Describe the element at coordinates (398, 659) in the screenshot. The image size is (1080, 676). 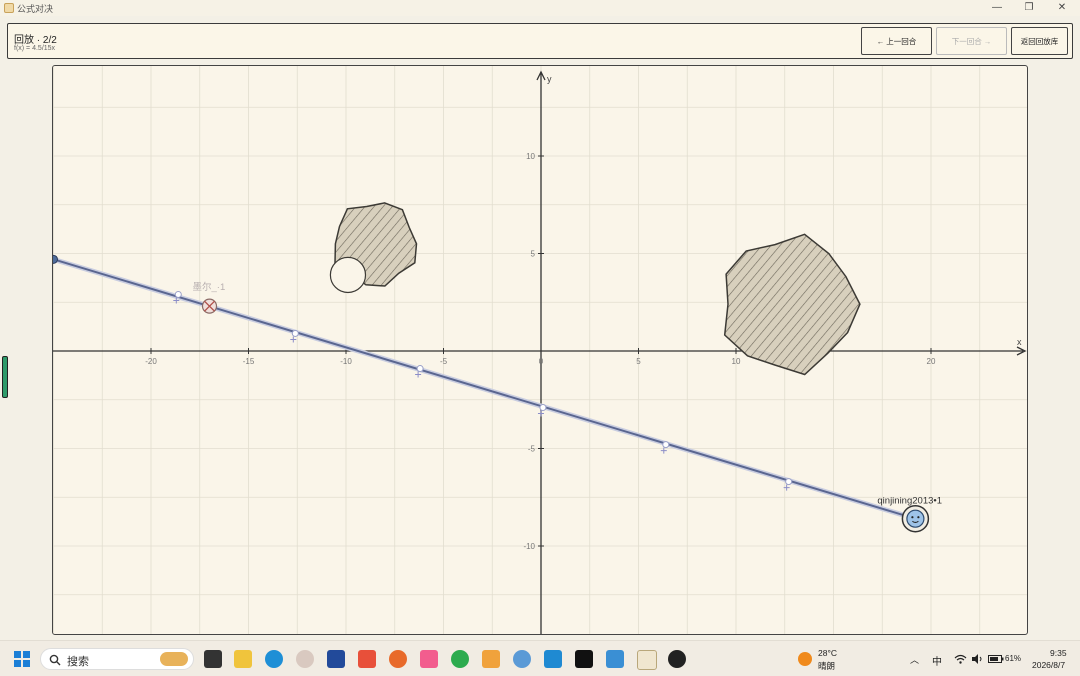
I see `orange-app-icon` at that location.